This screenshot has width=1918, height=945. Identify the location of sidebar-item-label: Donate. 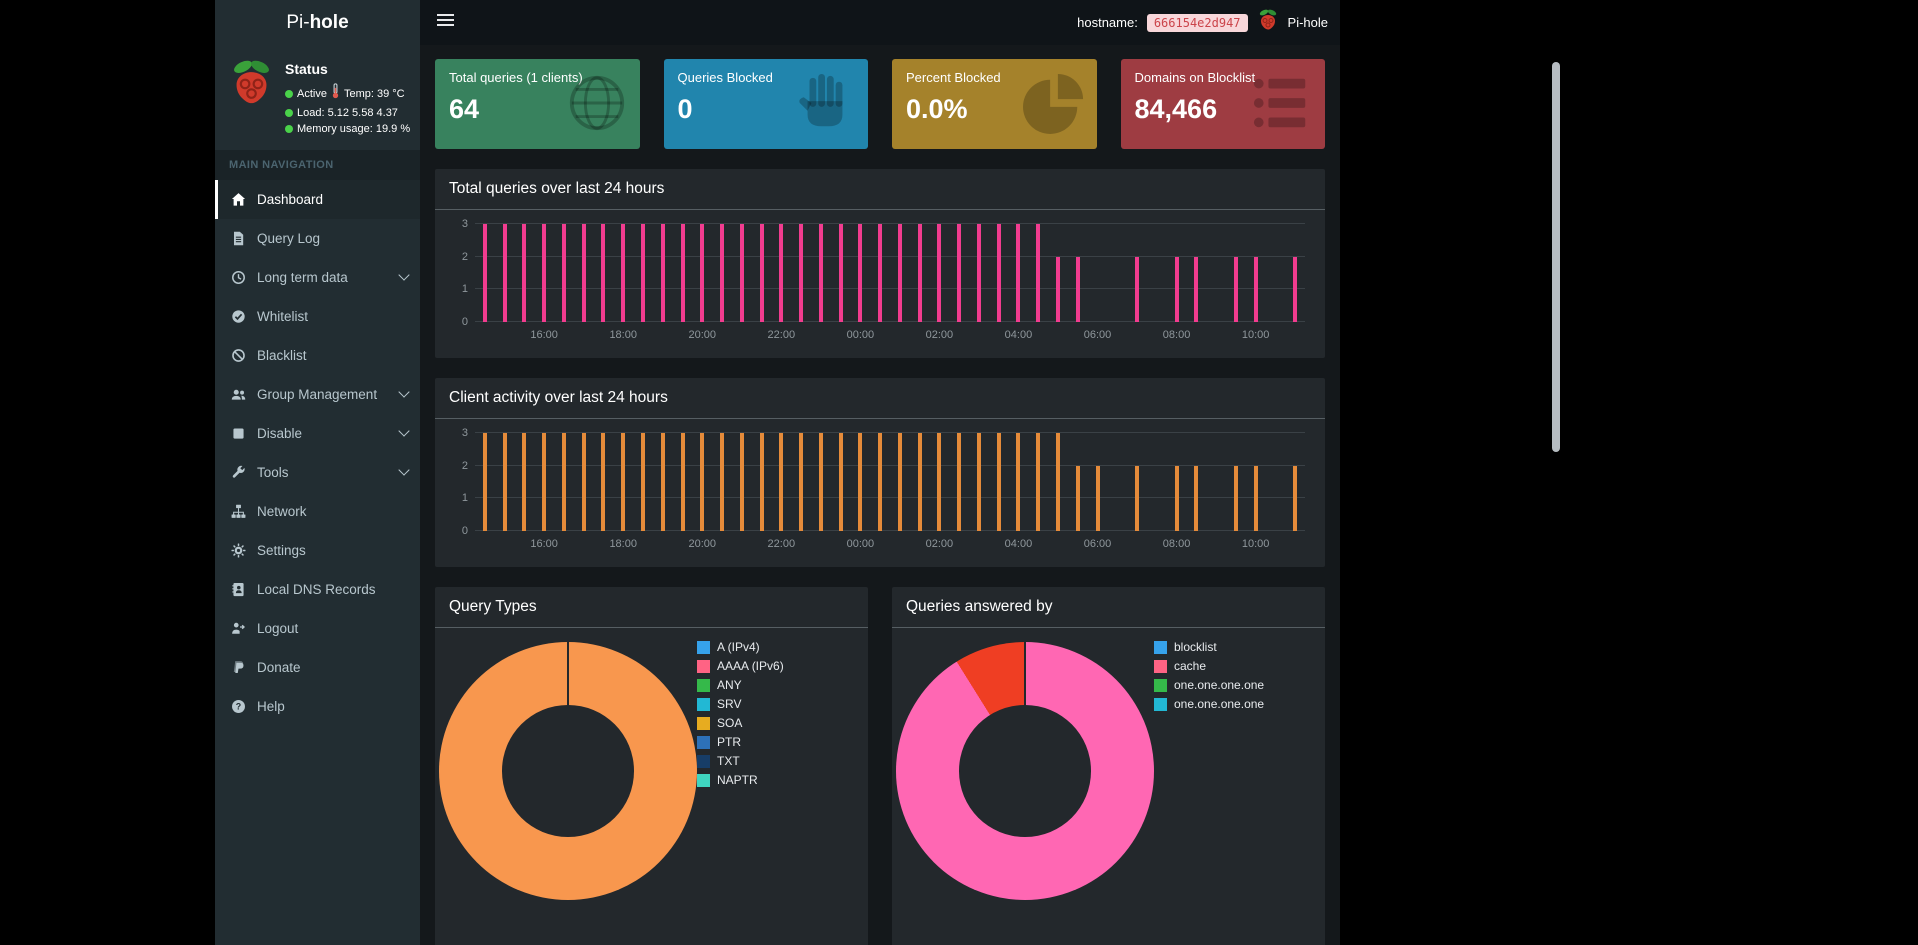
(279, 667).